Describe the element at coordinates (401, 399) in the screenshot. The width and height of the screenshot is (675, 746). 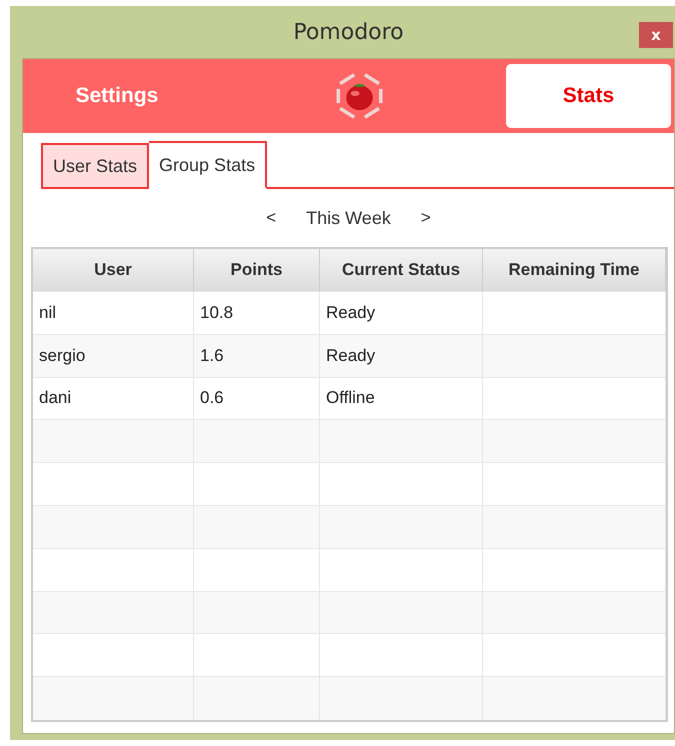
I see `table-cell: Offline` at that location.